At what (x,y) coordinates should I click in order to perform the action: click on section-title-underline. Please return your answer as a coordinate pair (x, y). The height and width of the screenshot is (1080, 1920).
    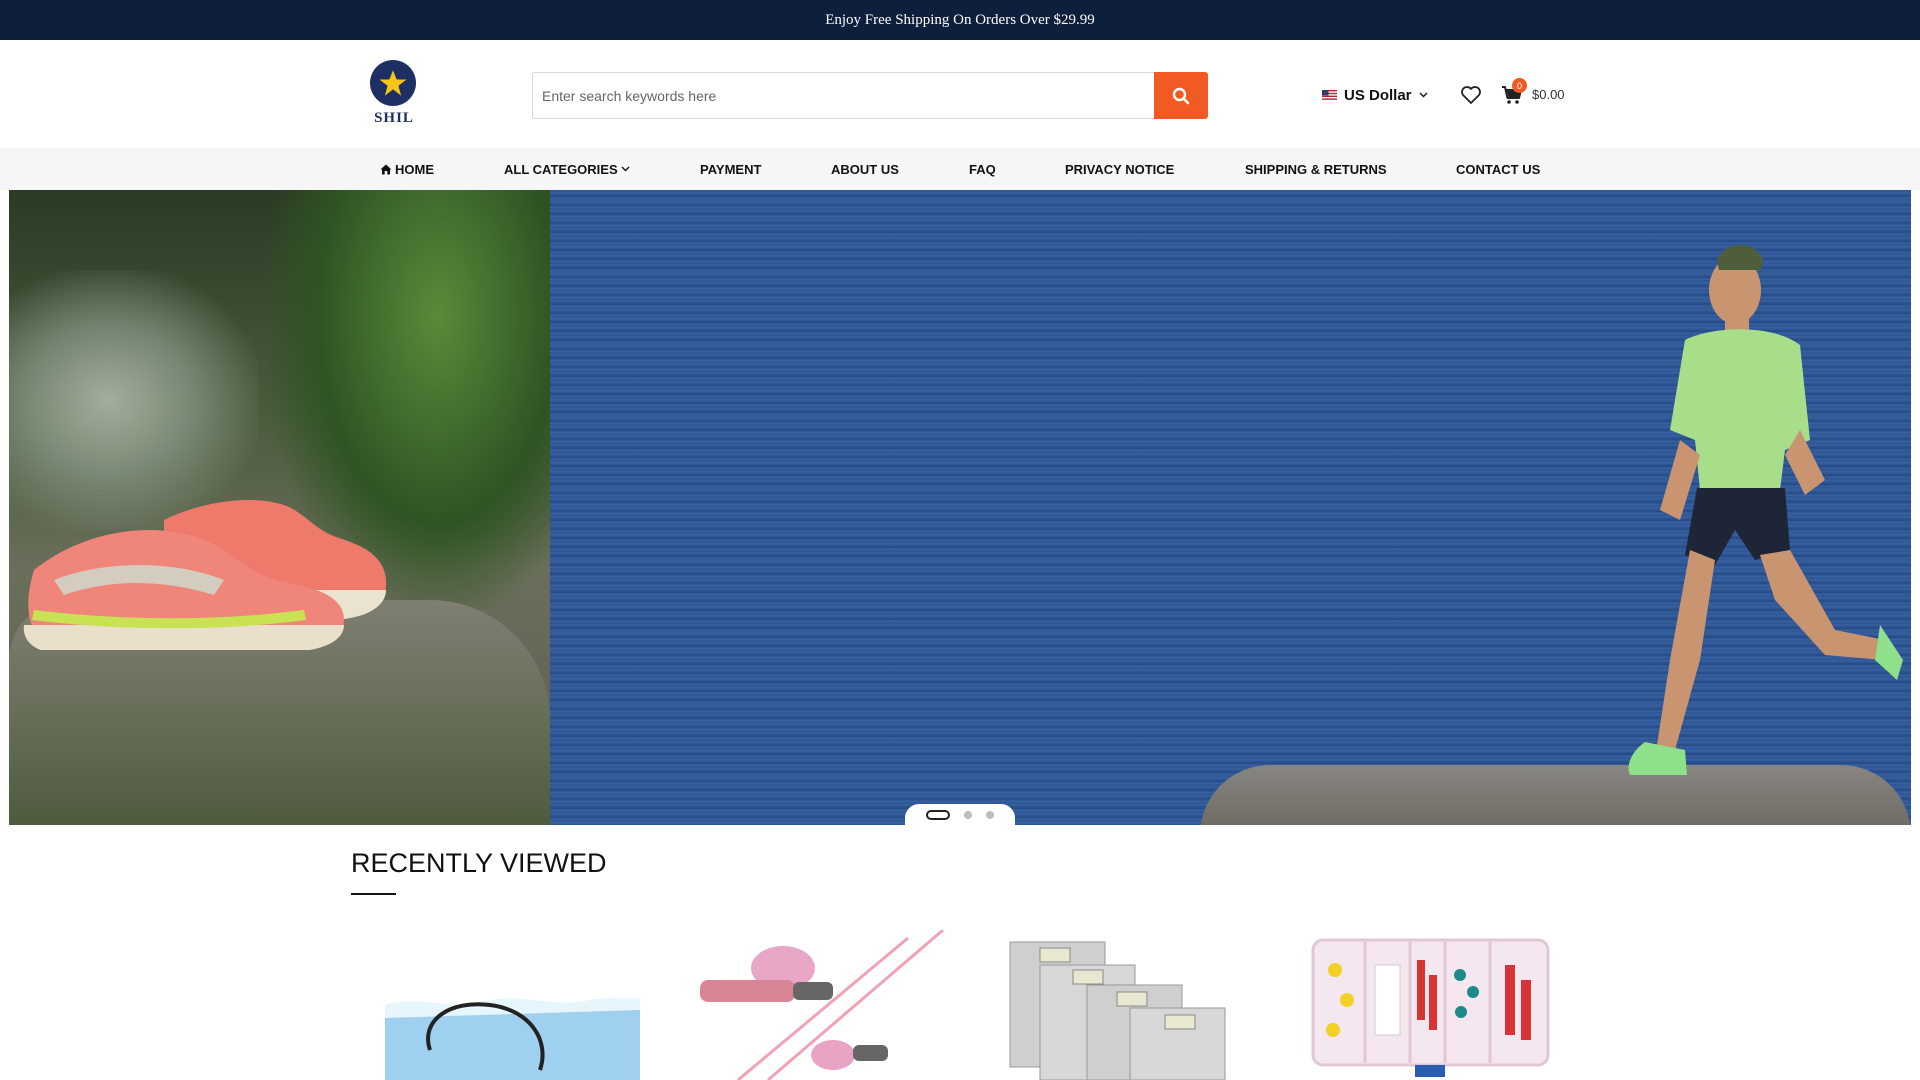
    Looking at the image, I should click on (373, 894).